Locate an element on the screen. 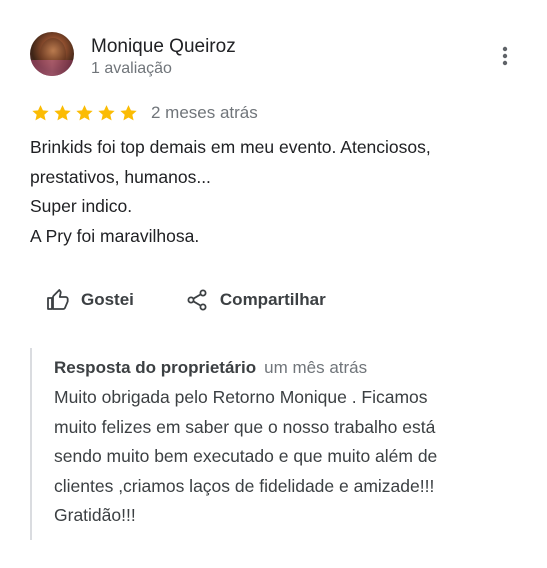 The height and width of the screenshot is (568, 547). avatar is located at coordinates (52, 54).